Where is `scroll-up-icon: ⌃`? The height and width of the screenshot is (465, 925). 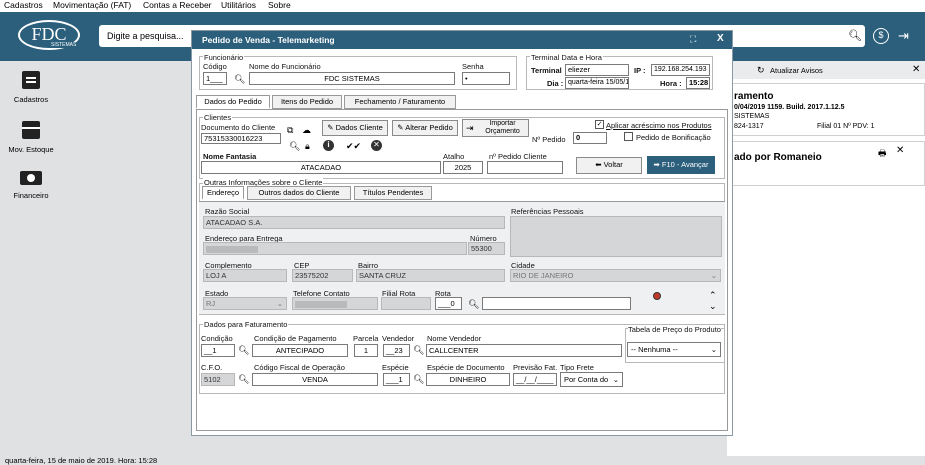 scroll-up-icon: ⌃ is located at coordinates (713, 295).